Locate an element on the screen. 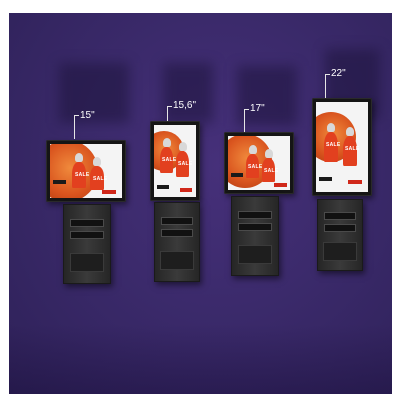 This screenshot has height=394, width=394. size-label: 17" is located at coordinates (257, 108).